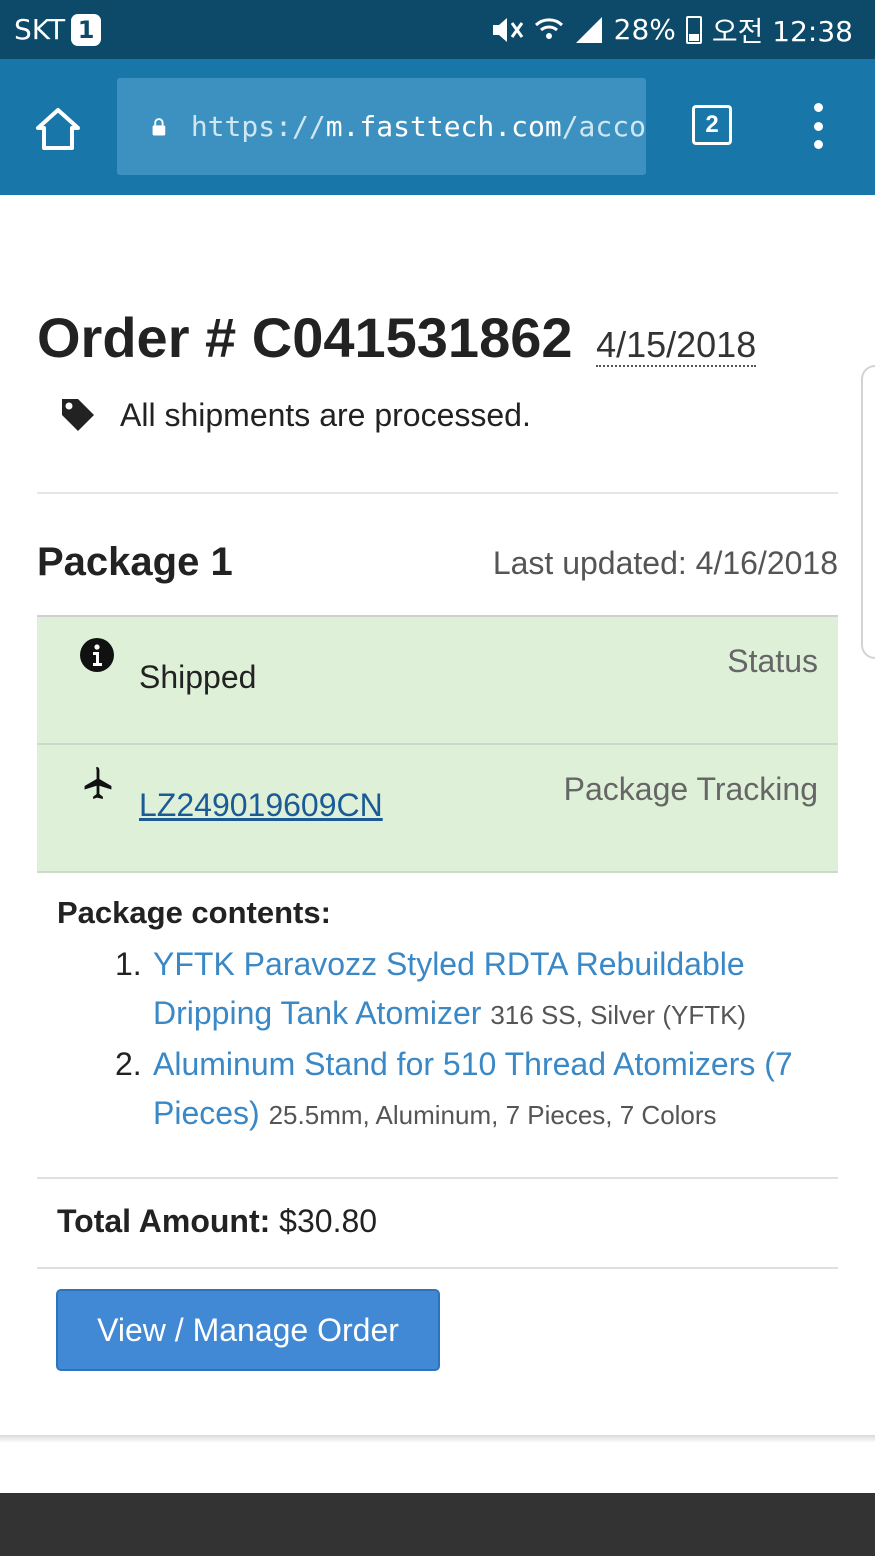 The width and height of the screenshot is (875, 1556). Describe the element at coordinates (437, 1524) in the screenshot. I see `page-footer` at that location.